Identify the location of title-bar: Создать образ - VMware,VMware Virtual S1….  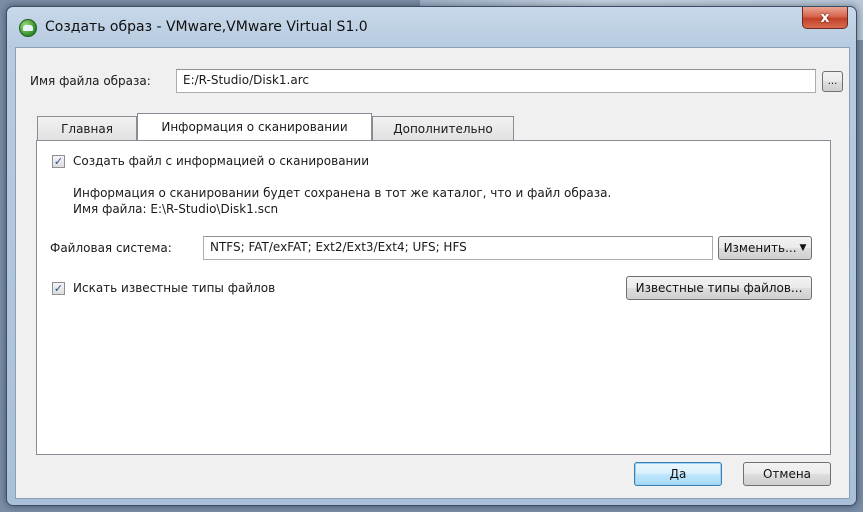
(431, 27).